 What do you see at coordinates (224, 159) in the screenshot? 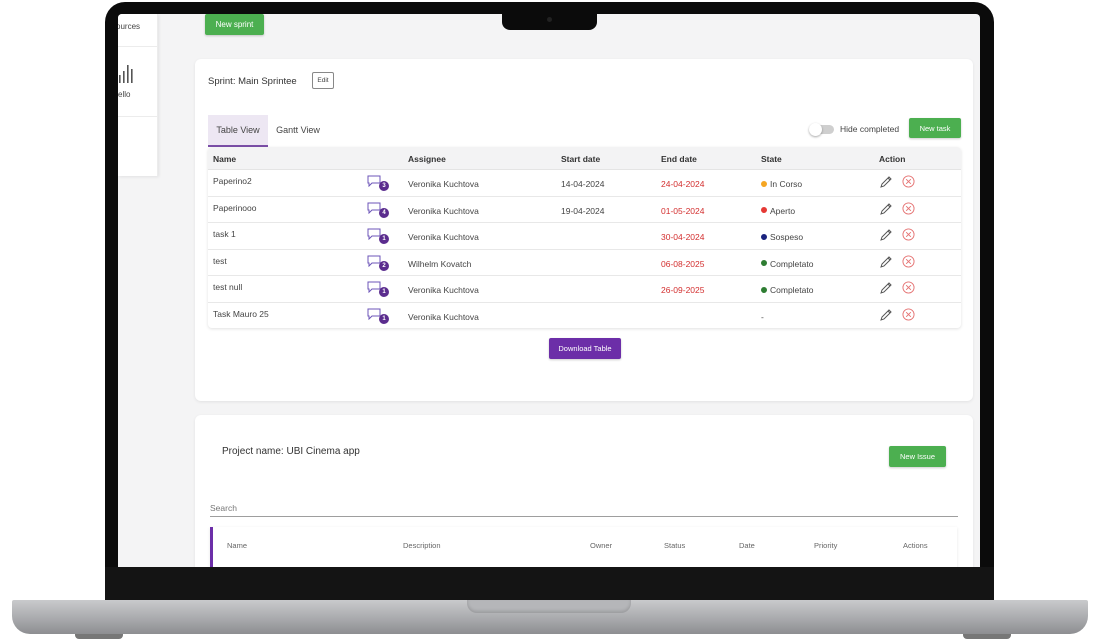
I see `column-header-name: Name` at bounding box center [224, 159].